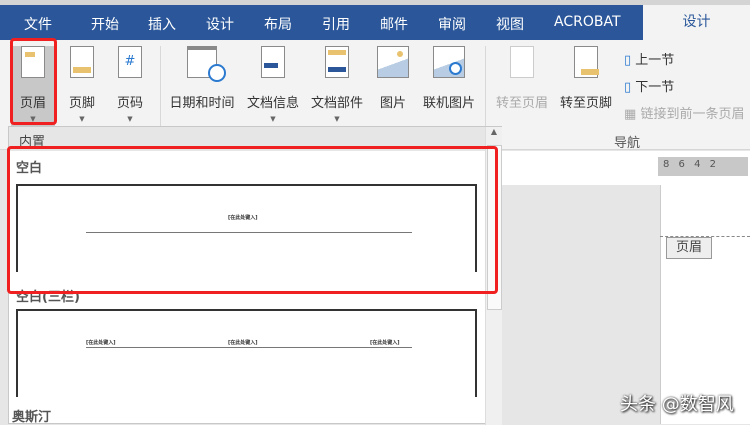 This screenshot has height=425, width=750. I want to click on previous-section-icon: ▯, so click(628, 60).